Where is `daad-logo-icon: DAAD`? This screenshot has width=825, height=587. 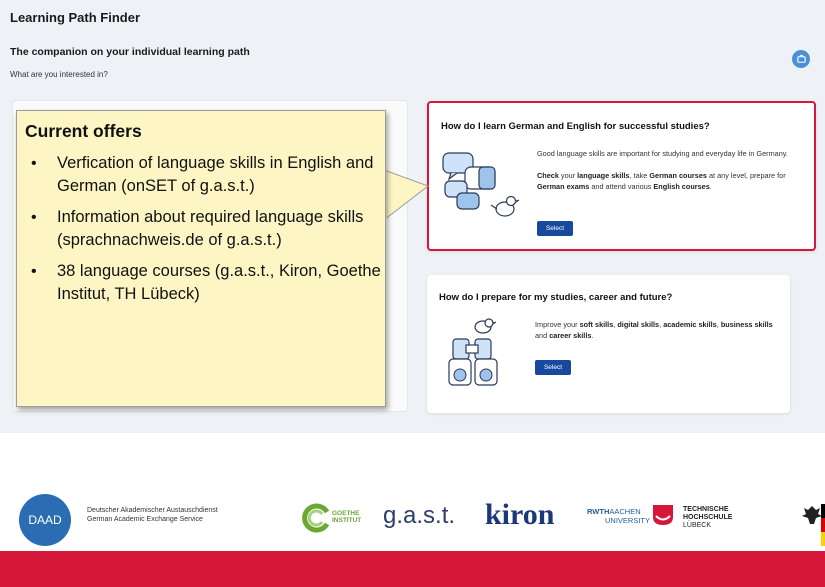 daad-logo-icon: DAAD is located at coordinates (45, 520).